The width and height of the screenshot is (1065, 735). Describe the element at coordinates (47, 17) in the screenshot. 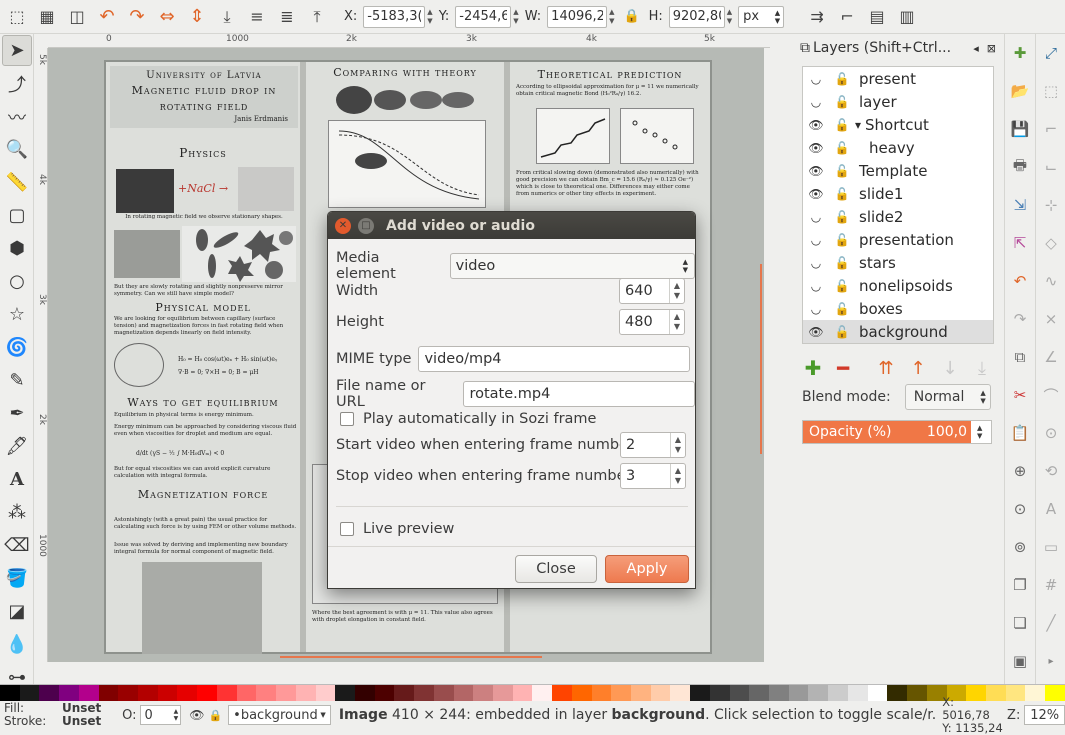

I see `select-all-layers-icon: ▦` at that location.